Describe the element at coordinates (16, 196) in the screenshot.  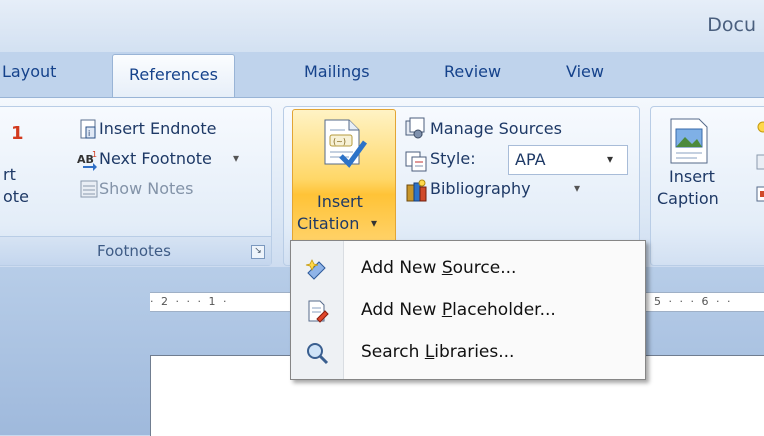
I see `insert-footnote-label-line2: ote` at that location.